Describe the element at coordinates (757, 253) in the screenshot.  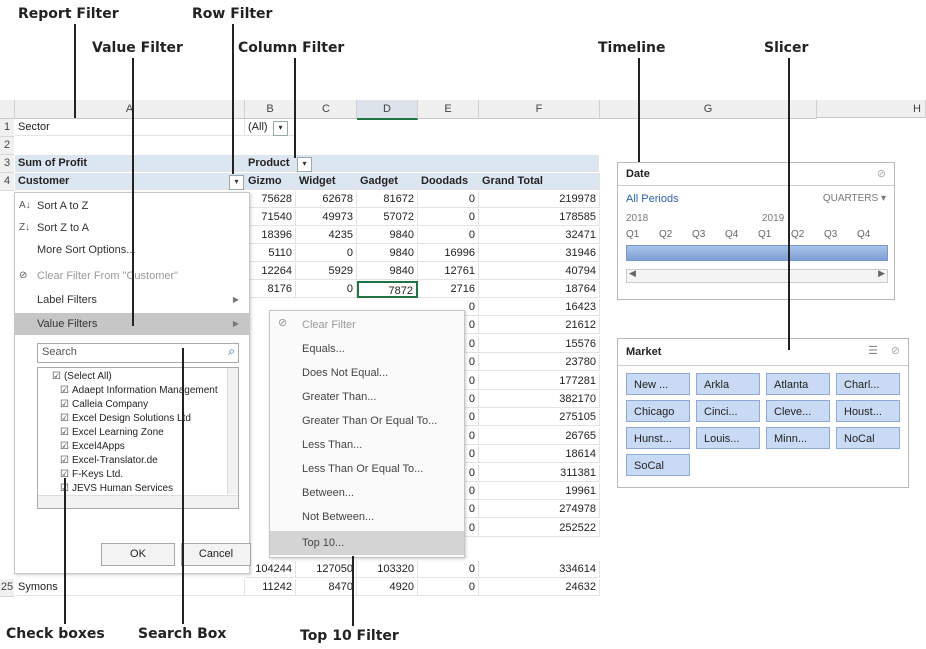
I see `timeline-selection-bar` at that location.